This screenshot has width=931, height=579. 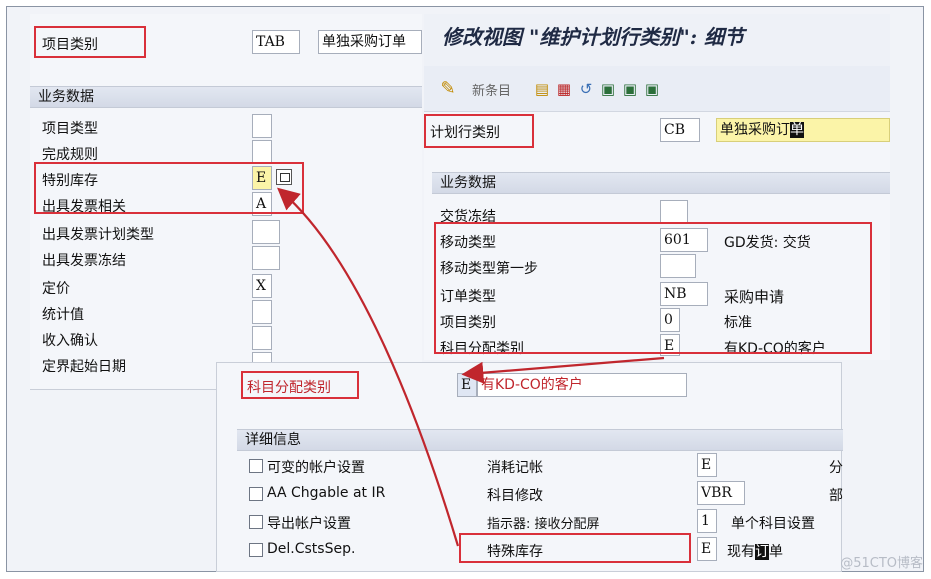 What do you see at coordinates (368, 367) in the screenshot?
I see `arrow-to-special-stock` at bounding box center [368, 367].